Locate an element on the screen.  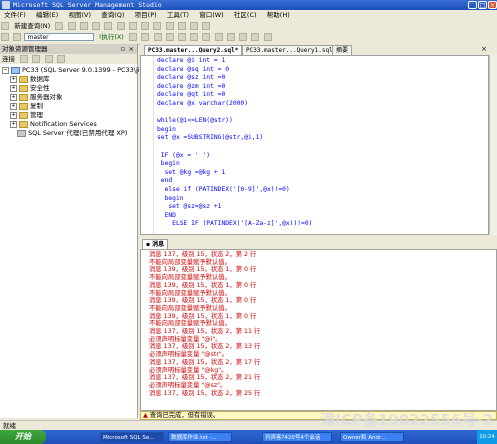
tree-node-security: + 安全性 is located at coordinates (30, 88).